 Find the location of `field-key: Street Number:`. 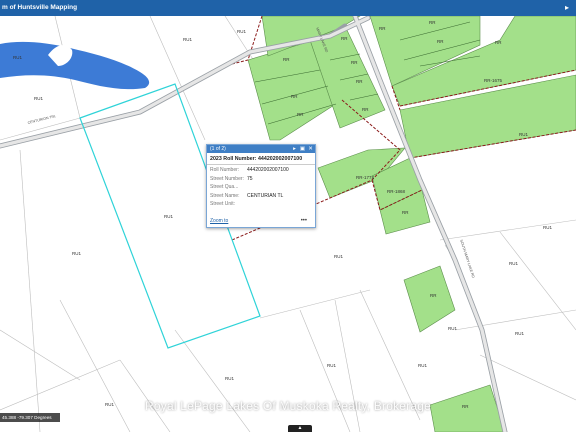

field-key: Street Number: is located at coordinates (227, 178).